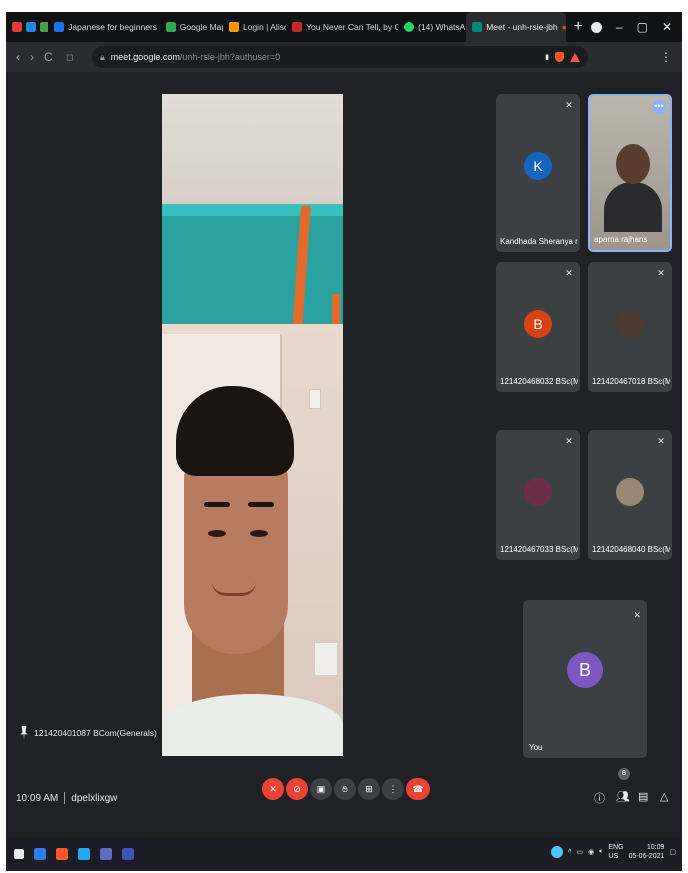  What do you see at coordinates (32, 57) in the screenshot?
I see `forward-icon: ›` at bounding box center [32, 57].